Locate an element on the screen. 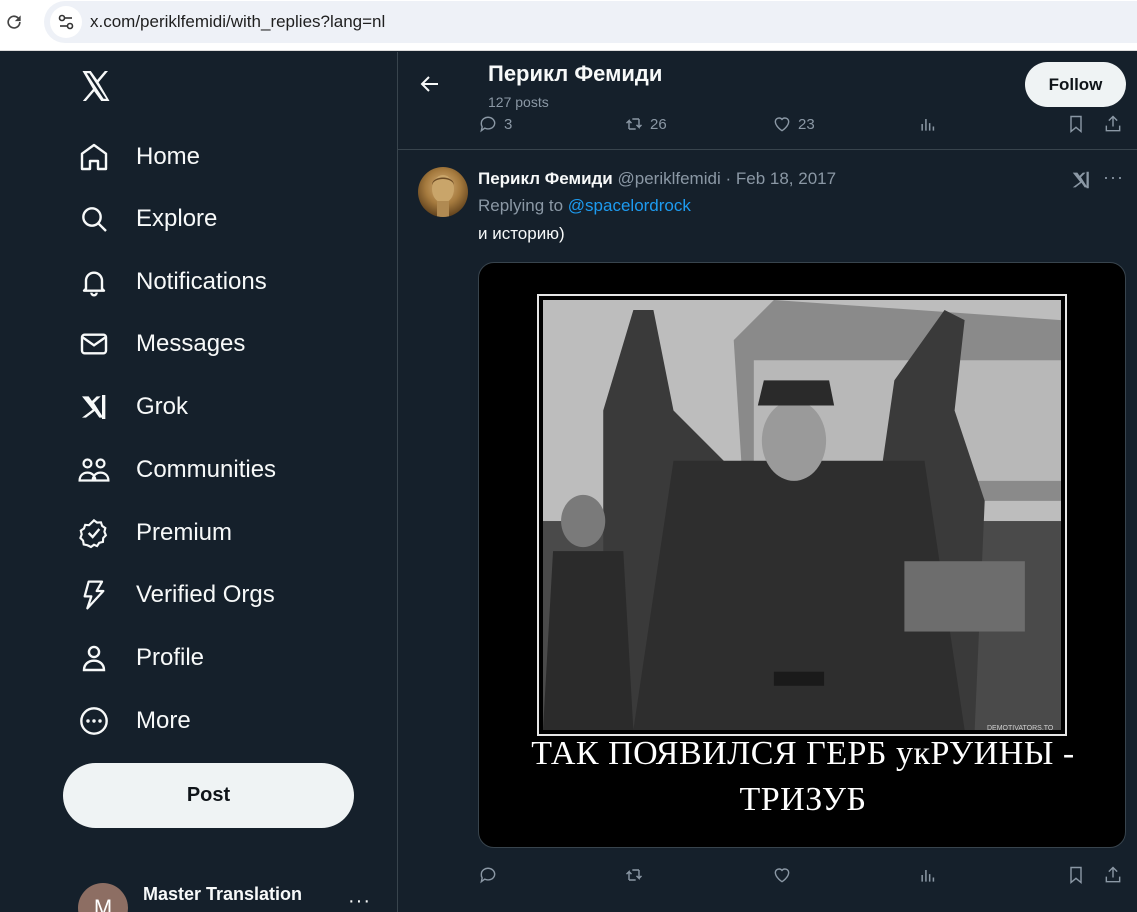 This screenshot has height=912, width=1137. nav-messages: Messages is located at coordinates (160, 344).